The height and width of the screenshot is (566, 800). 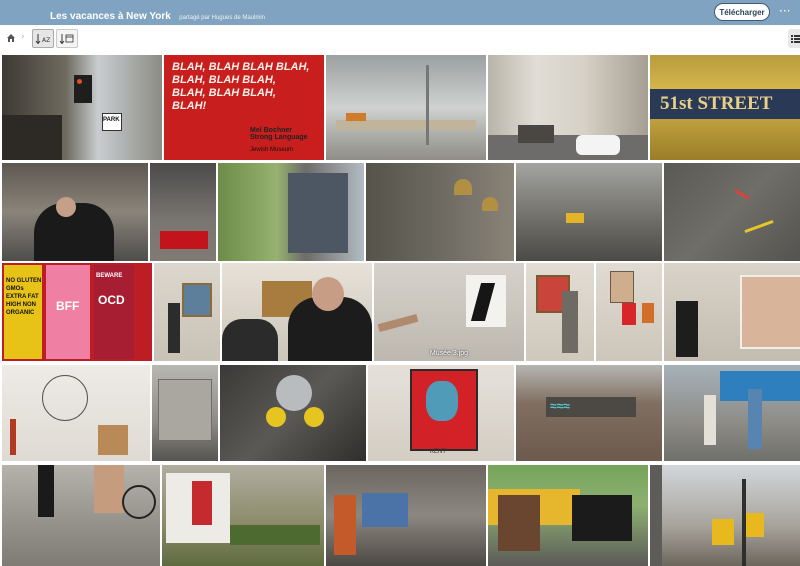 What do you see at coordinates (82, 107) in the screenshot?
I see `photo-tile: PARK` at bounding box center [82, 107].